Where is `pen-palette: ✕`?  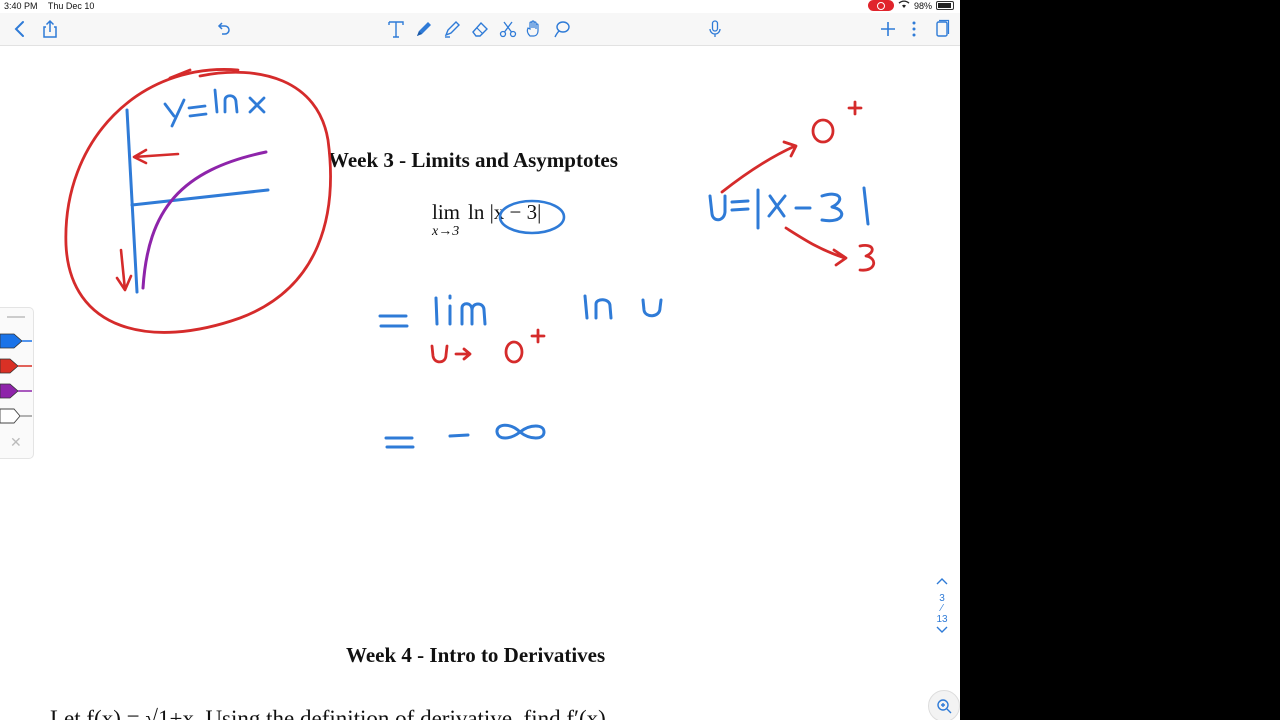
pen-palette: ✕ is located at coordinates (17, 383).